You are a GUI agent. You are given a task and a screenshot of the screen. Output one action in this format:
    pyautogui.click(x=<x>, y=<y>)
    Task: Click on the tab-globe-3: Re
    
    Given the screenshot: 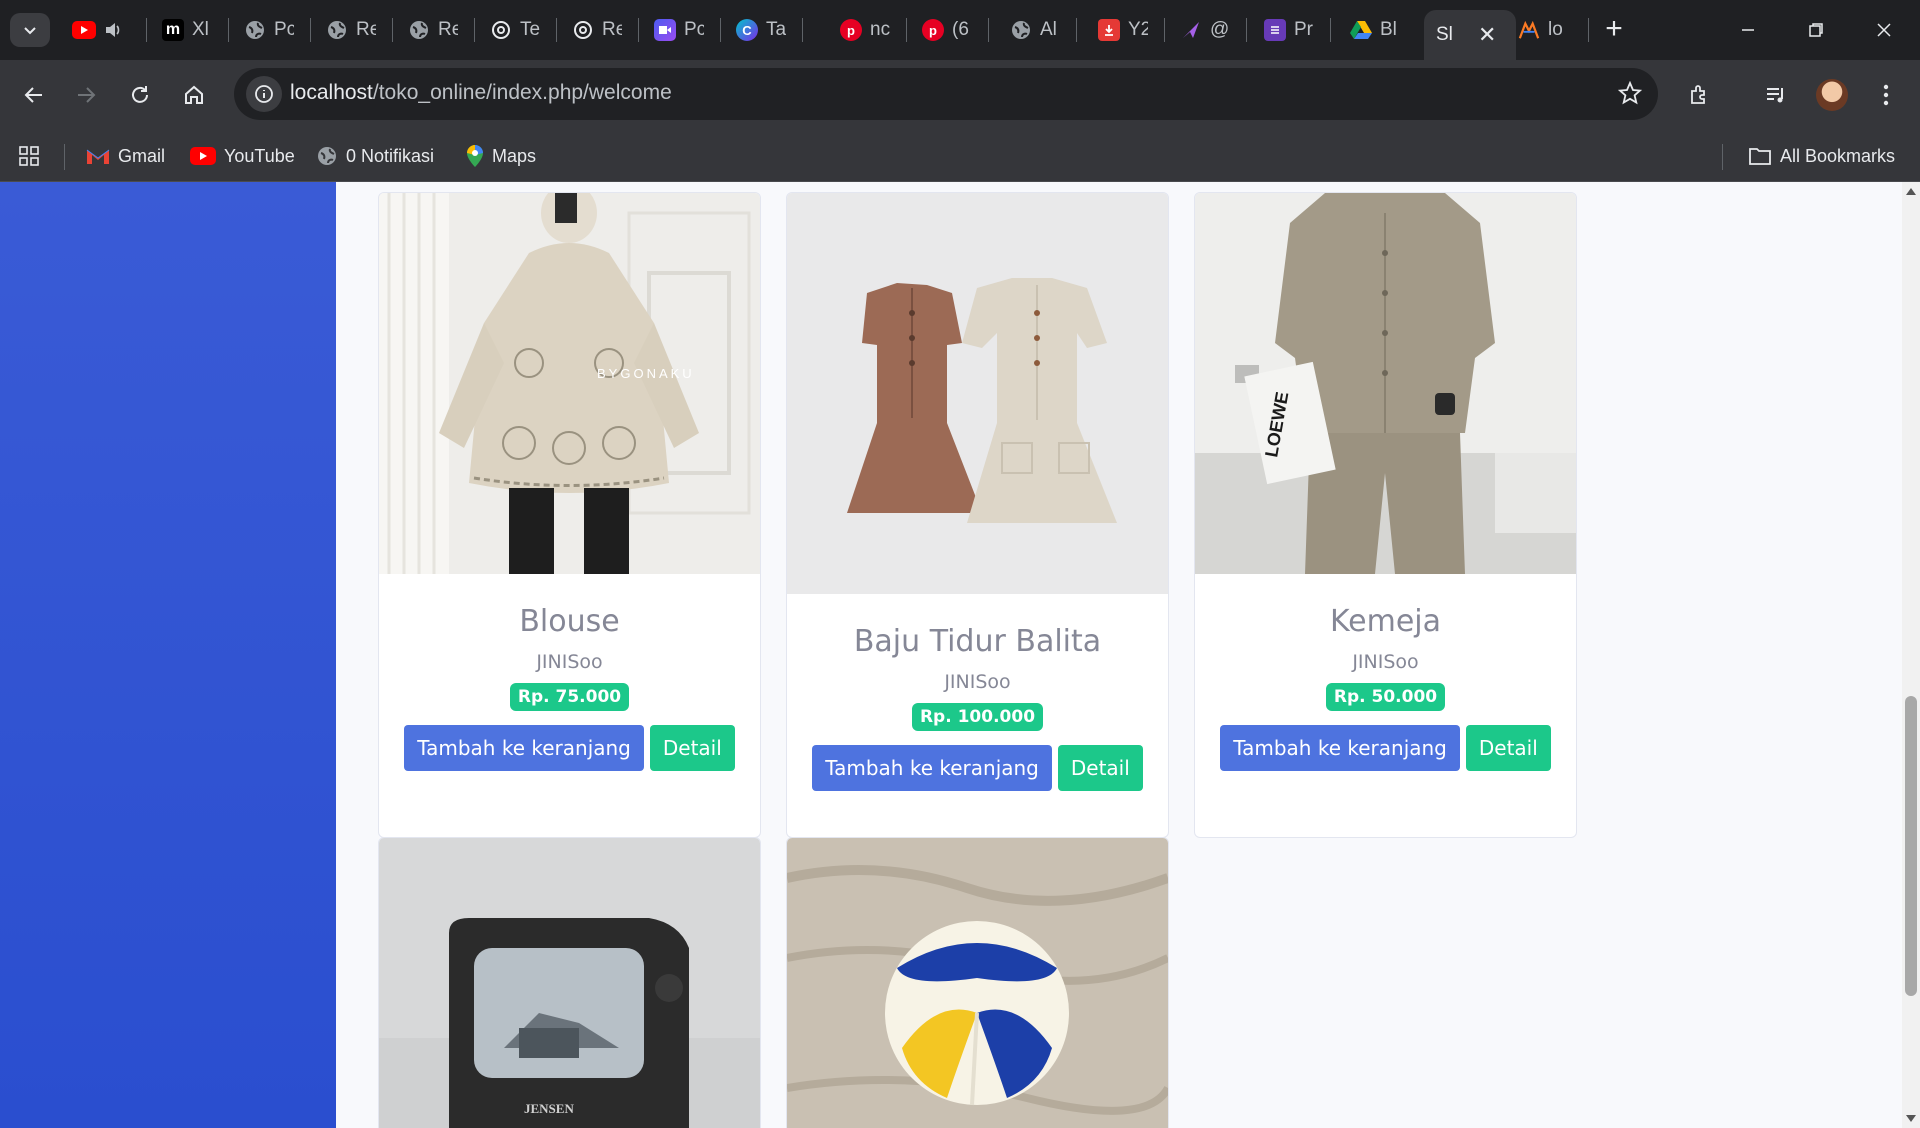 What is the action you would take?
    pyautogui.click(x=434, y=30)
    